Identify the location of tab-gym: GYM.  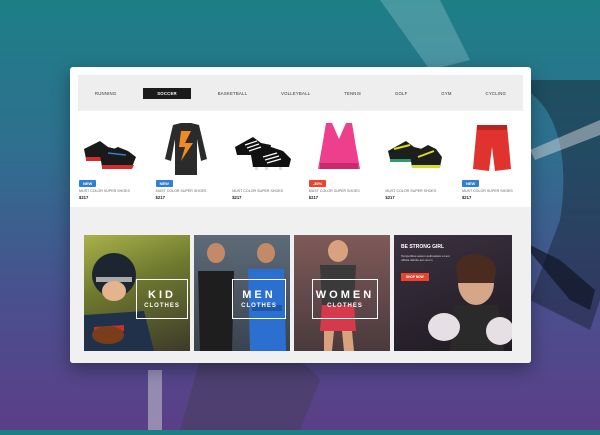
(446, 93).